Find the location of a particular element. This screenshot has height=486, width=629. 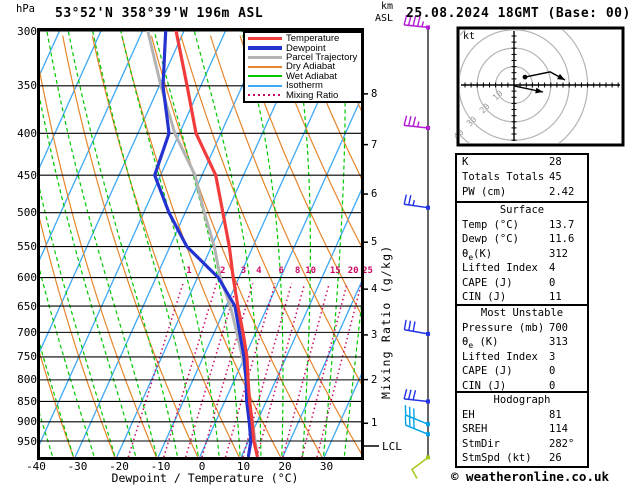

km-tick-label: 5 is located at coordinates (374, 242).